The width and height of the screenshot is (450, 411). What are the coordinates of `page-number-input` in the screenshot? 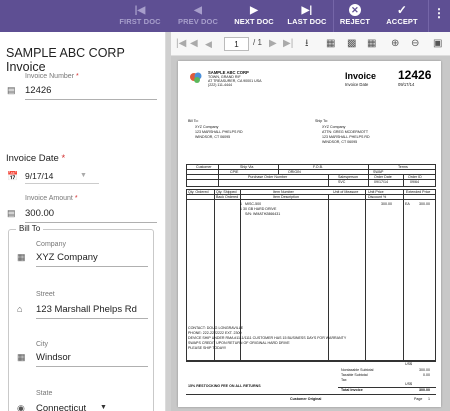 It's located at (236, 44).